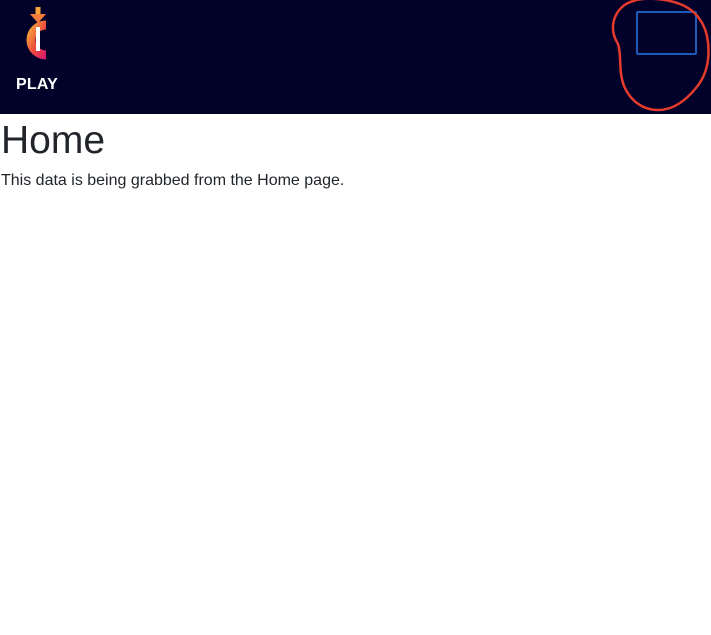 The height and width of the screenshot is (635, 711). What do you see at coordinates (53, 140) in the screenshot?
I see `page-title: Home` at bounding box center [53, 140].